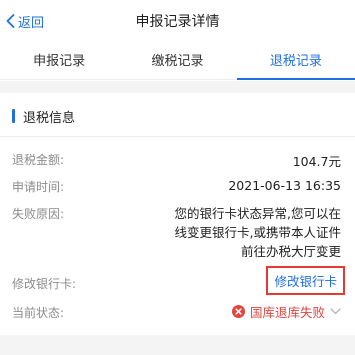 The width and height of the screenshot is (355, 355). What do you see at coordinates (13, 116) in the screenshot?
I see `section-accent-bar` at bounding box center [13, 116].